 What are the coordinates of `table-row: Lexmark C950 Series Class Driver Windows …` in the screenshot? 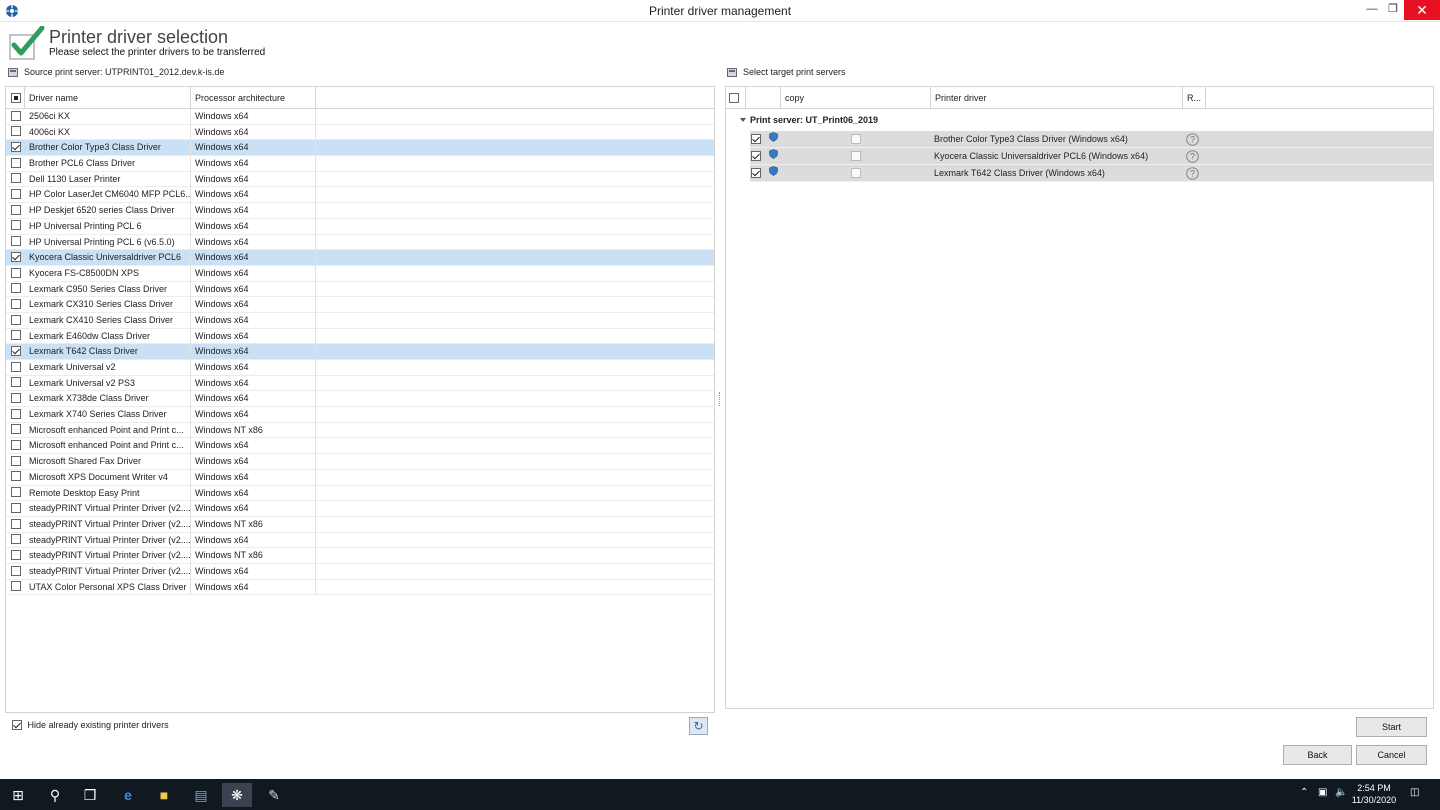 It's located at (360, 289).